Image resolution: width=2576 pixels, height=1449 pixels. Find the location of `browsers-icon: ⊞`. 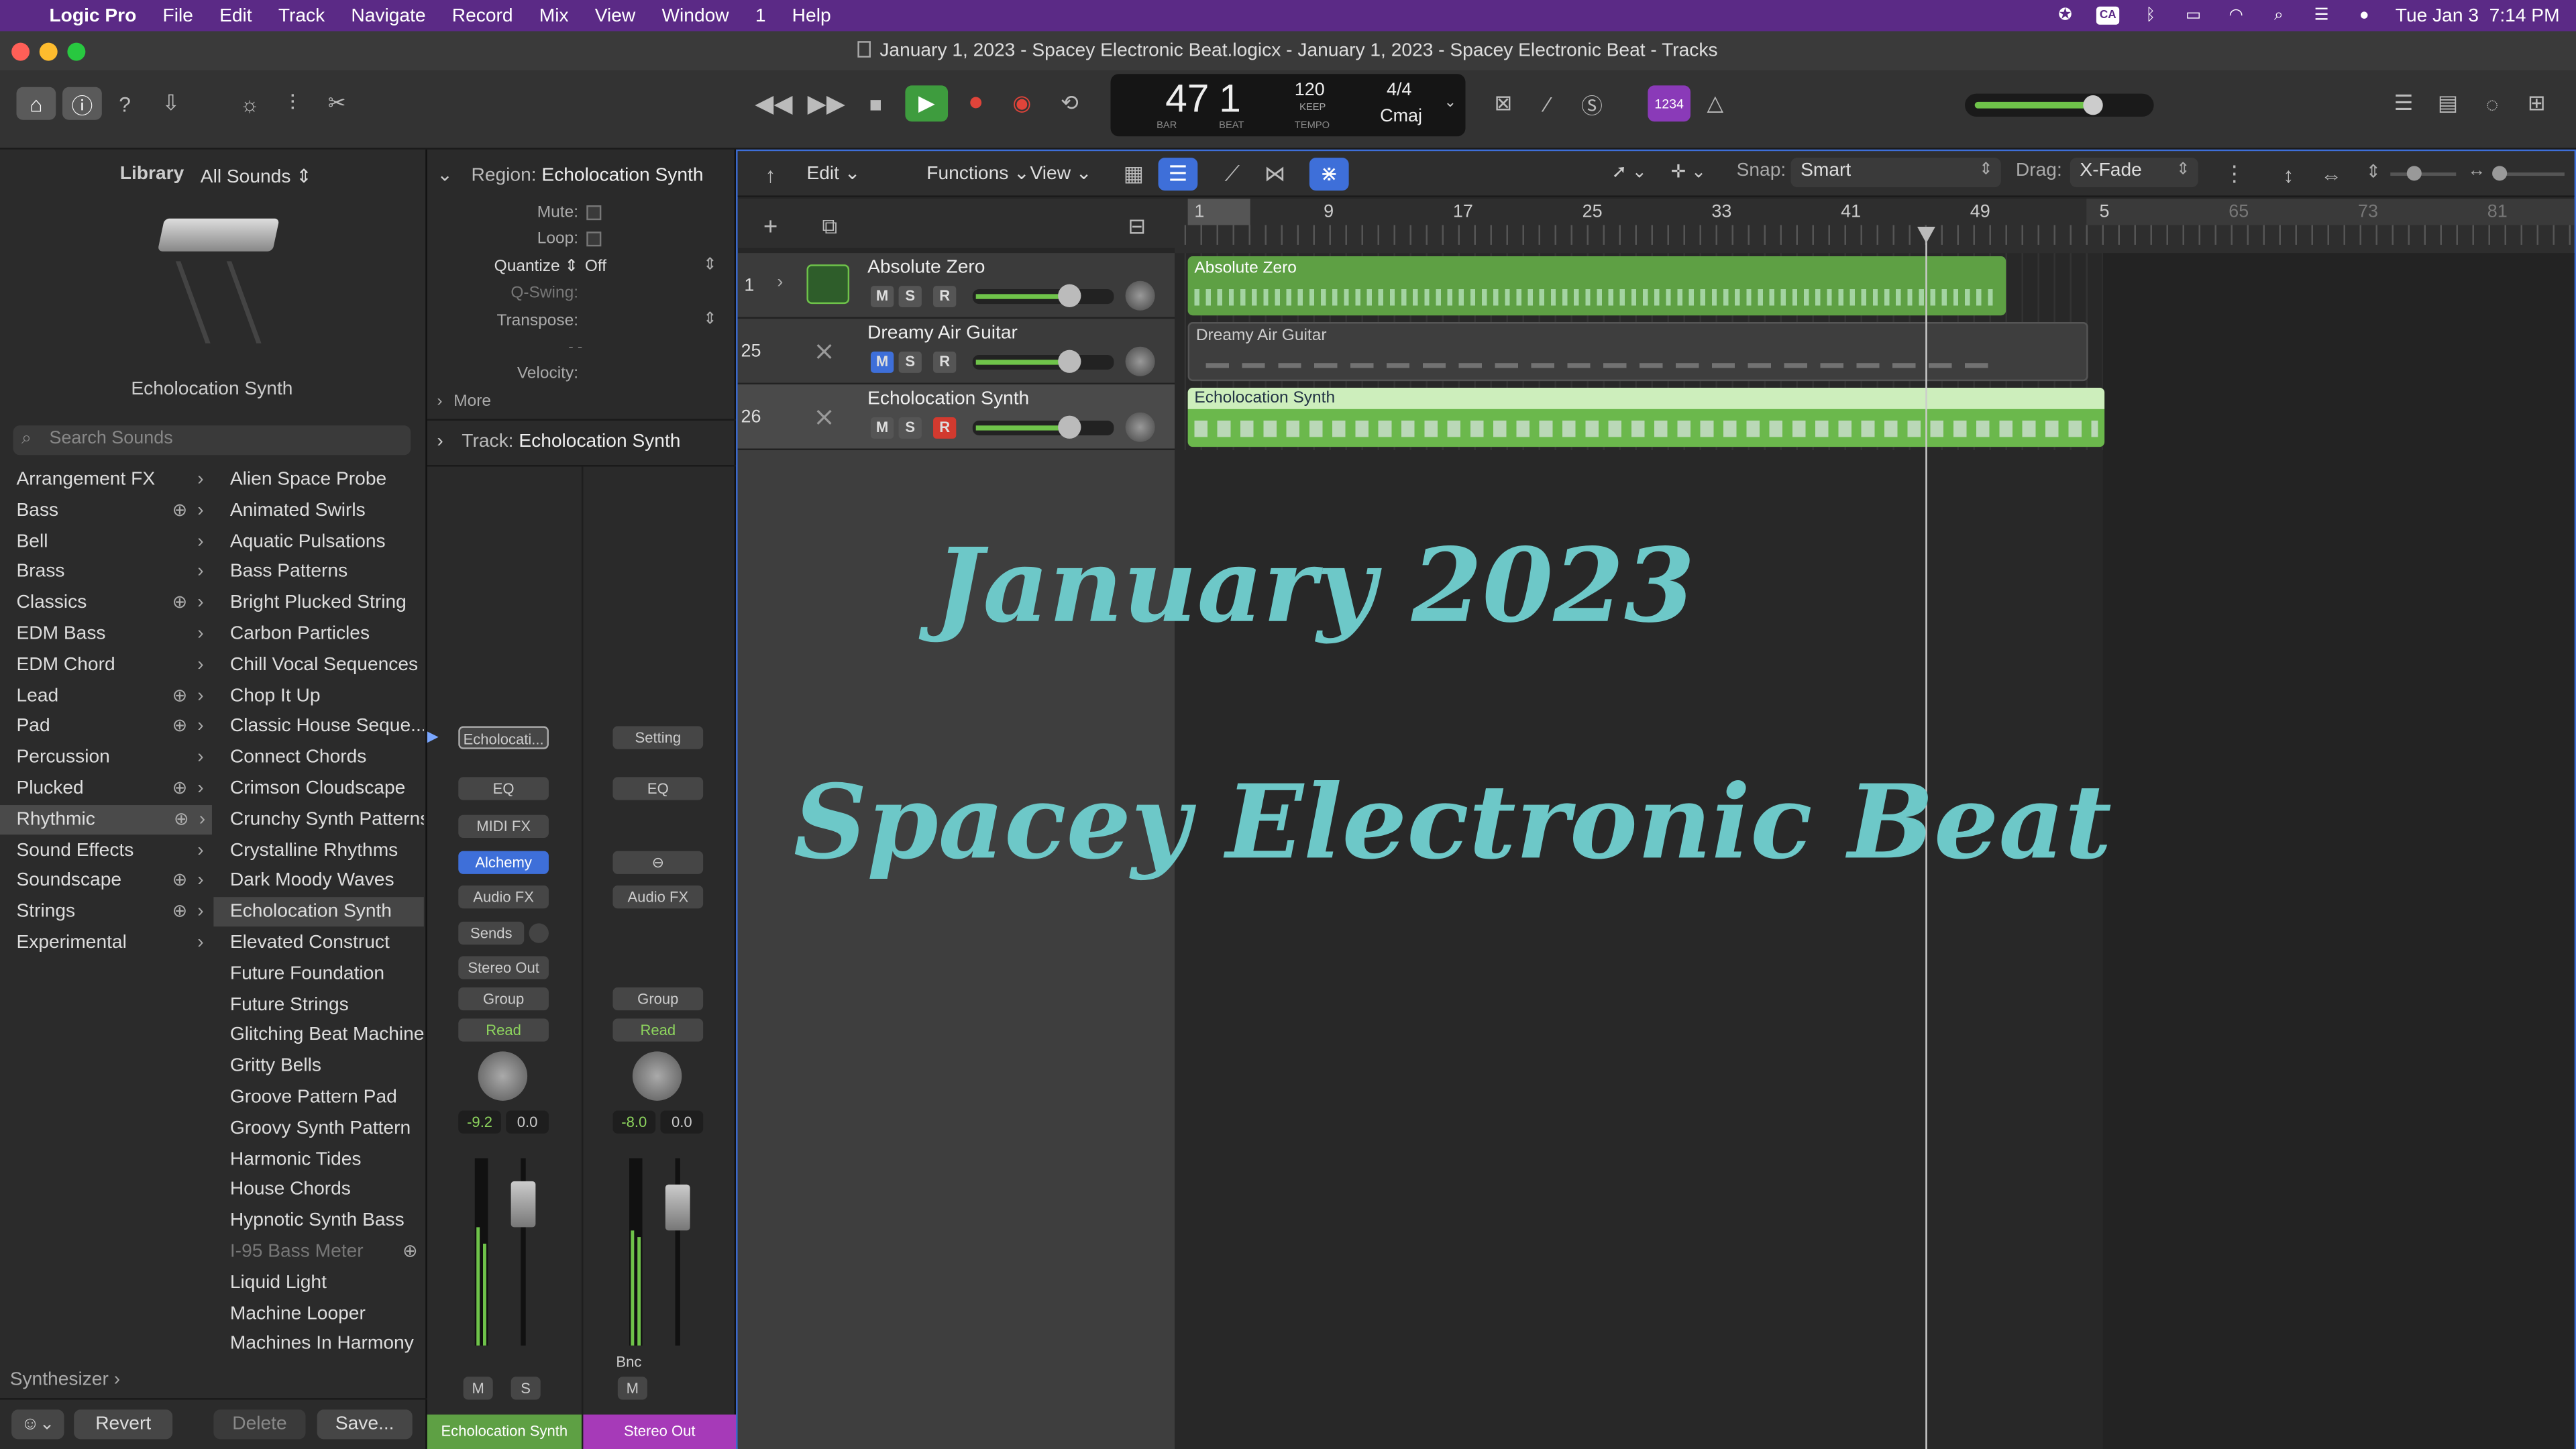

browsers-icon: ⊞ is located at coordinates (2537, 103).